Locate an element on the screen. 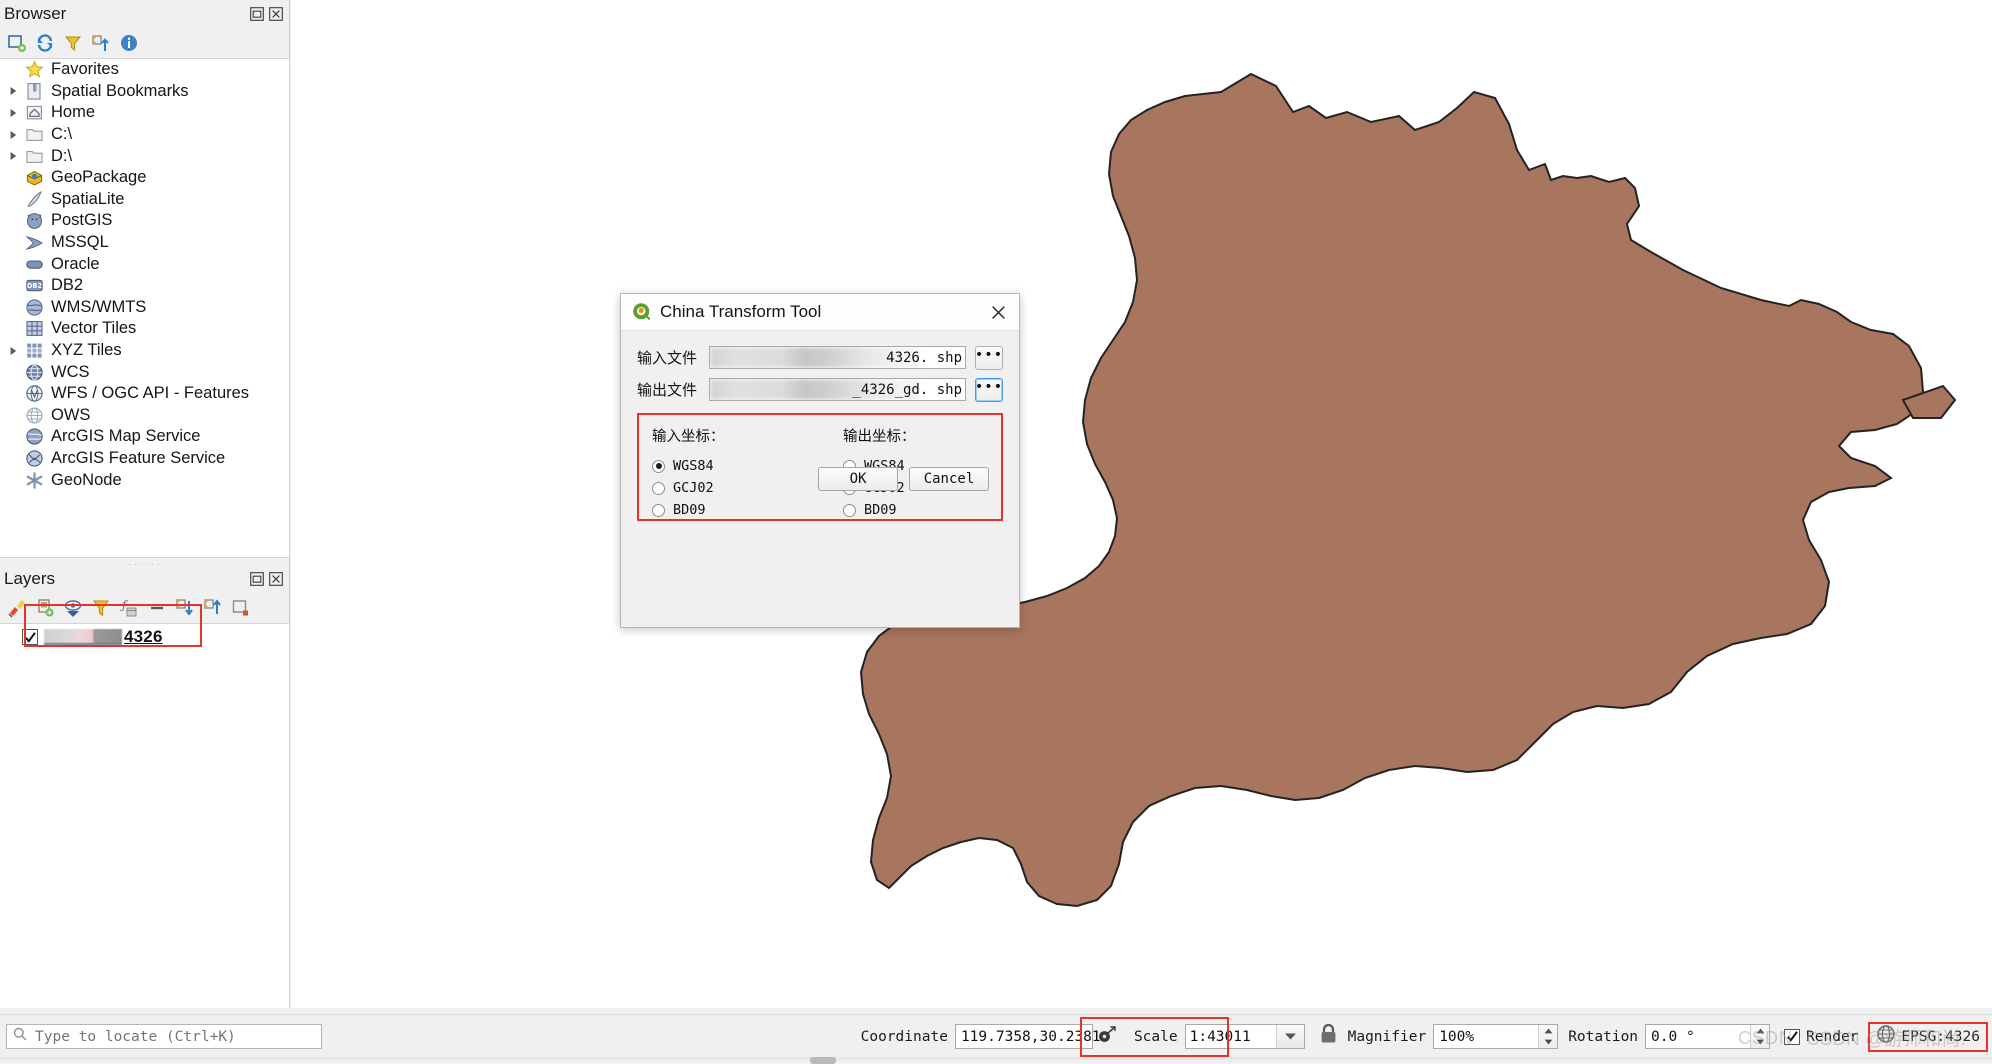 The image size is (1992, 1064). browse-input-file-button: ••• is located at coordinates (989, 357).